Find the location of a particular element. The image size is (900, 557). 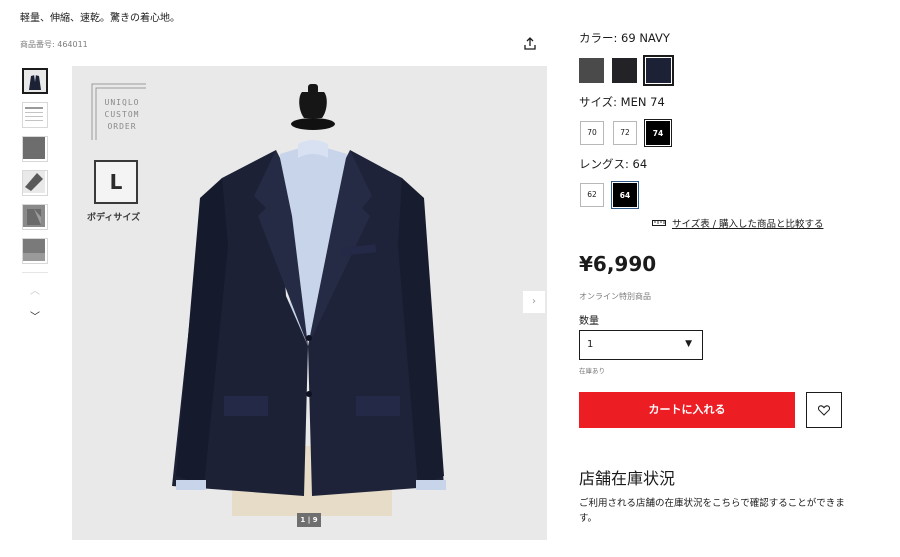

thumbnail-size-chart is located at coordinates (35, 115).